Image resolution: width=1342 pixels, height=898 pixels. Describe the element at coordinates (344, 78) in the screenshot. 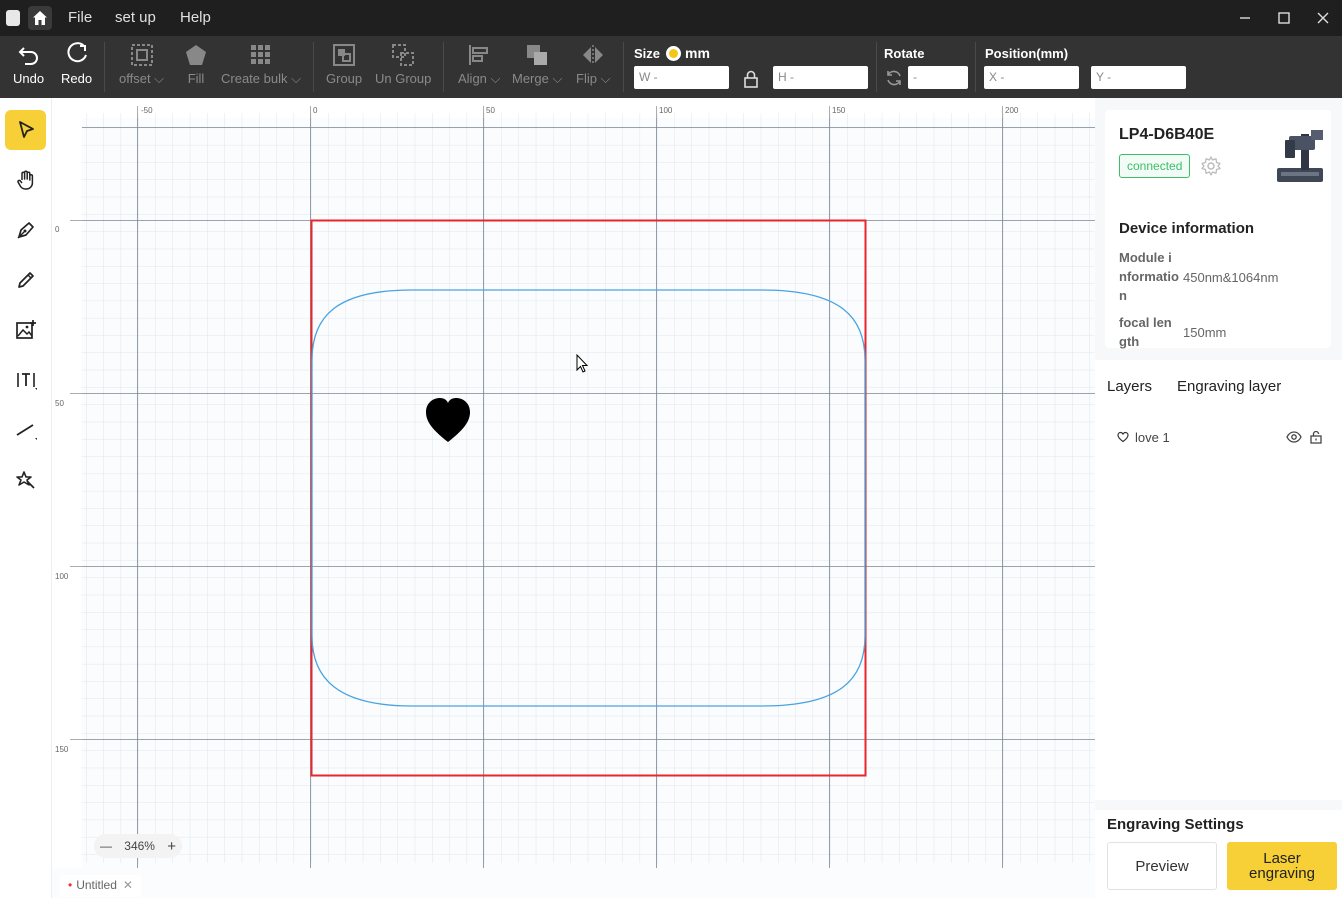

I see `group-label: Group` at that location.